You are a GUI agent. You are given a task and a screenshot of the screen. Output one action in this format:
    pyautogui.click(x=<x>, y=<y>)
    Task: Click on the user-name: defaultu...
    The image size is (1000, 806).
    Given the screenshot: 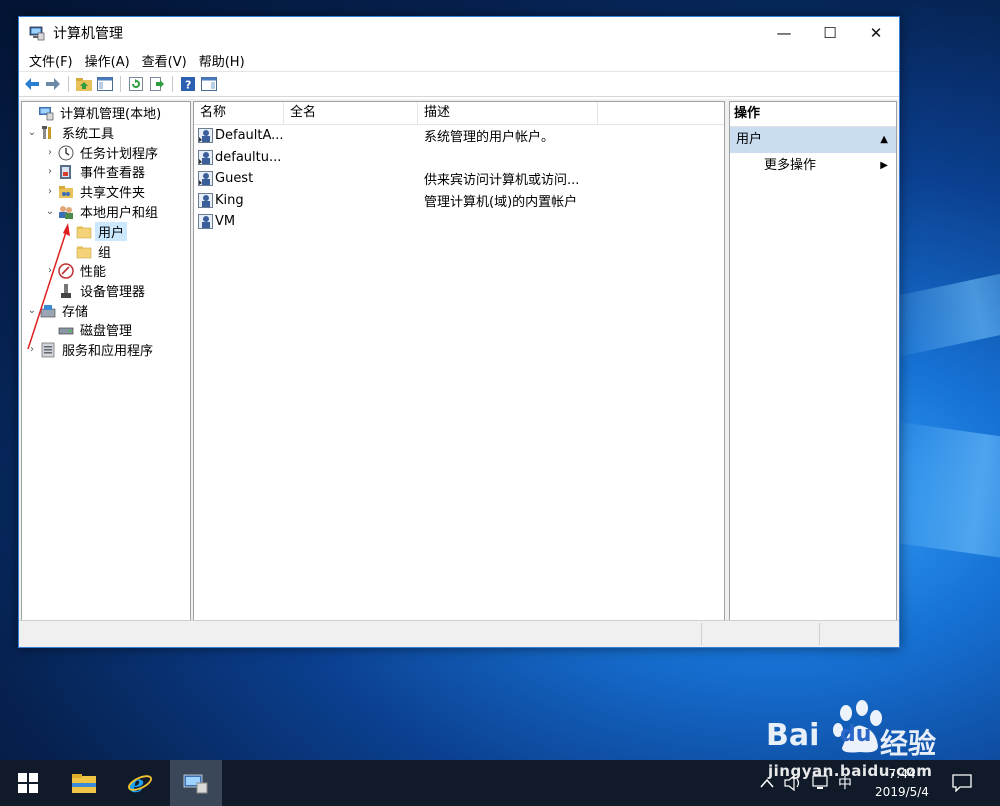 What is the action you would take?
    pyautogui.click(x=248, y=157)
    